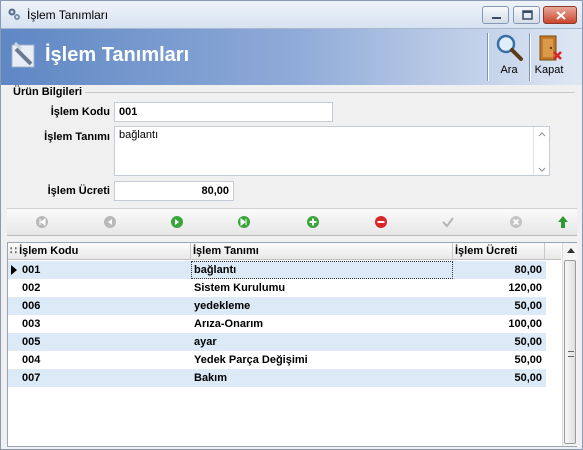 This screenshot has height=450, width=583. Describe the element at coordinates (277, 270) in the screenshot. I see `table-row: 001 bağlantı 80,00` at that location.